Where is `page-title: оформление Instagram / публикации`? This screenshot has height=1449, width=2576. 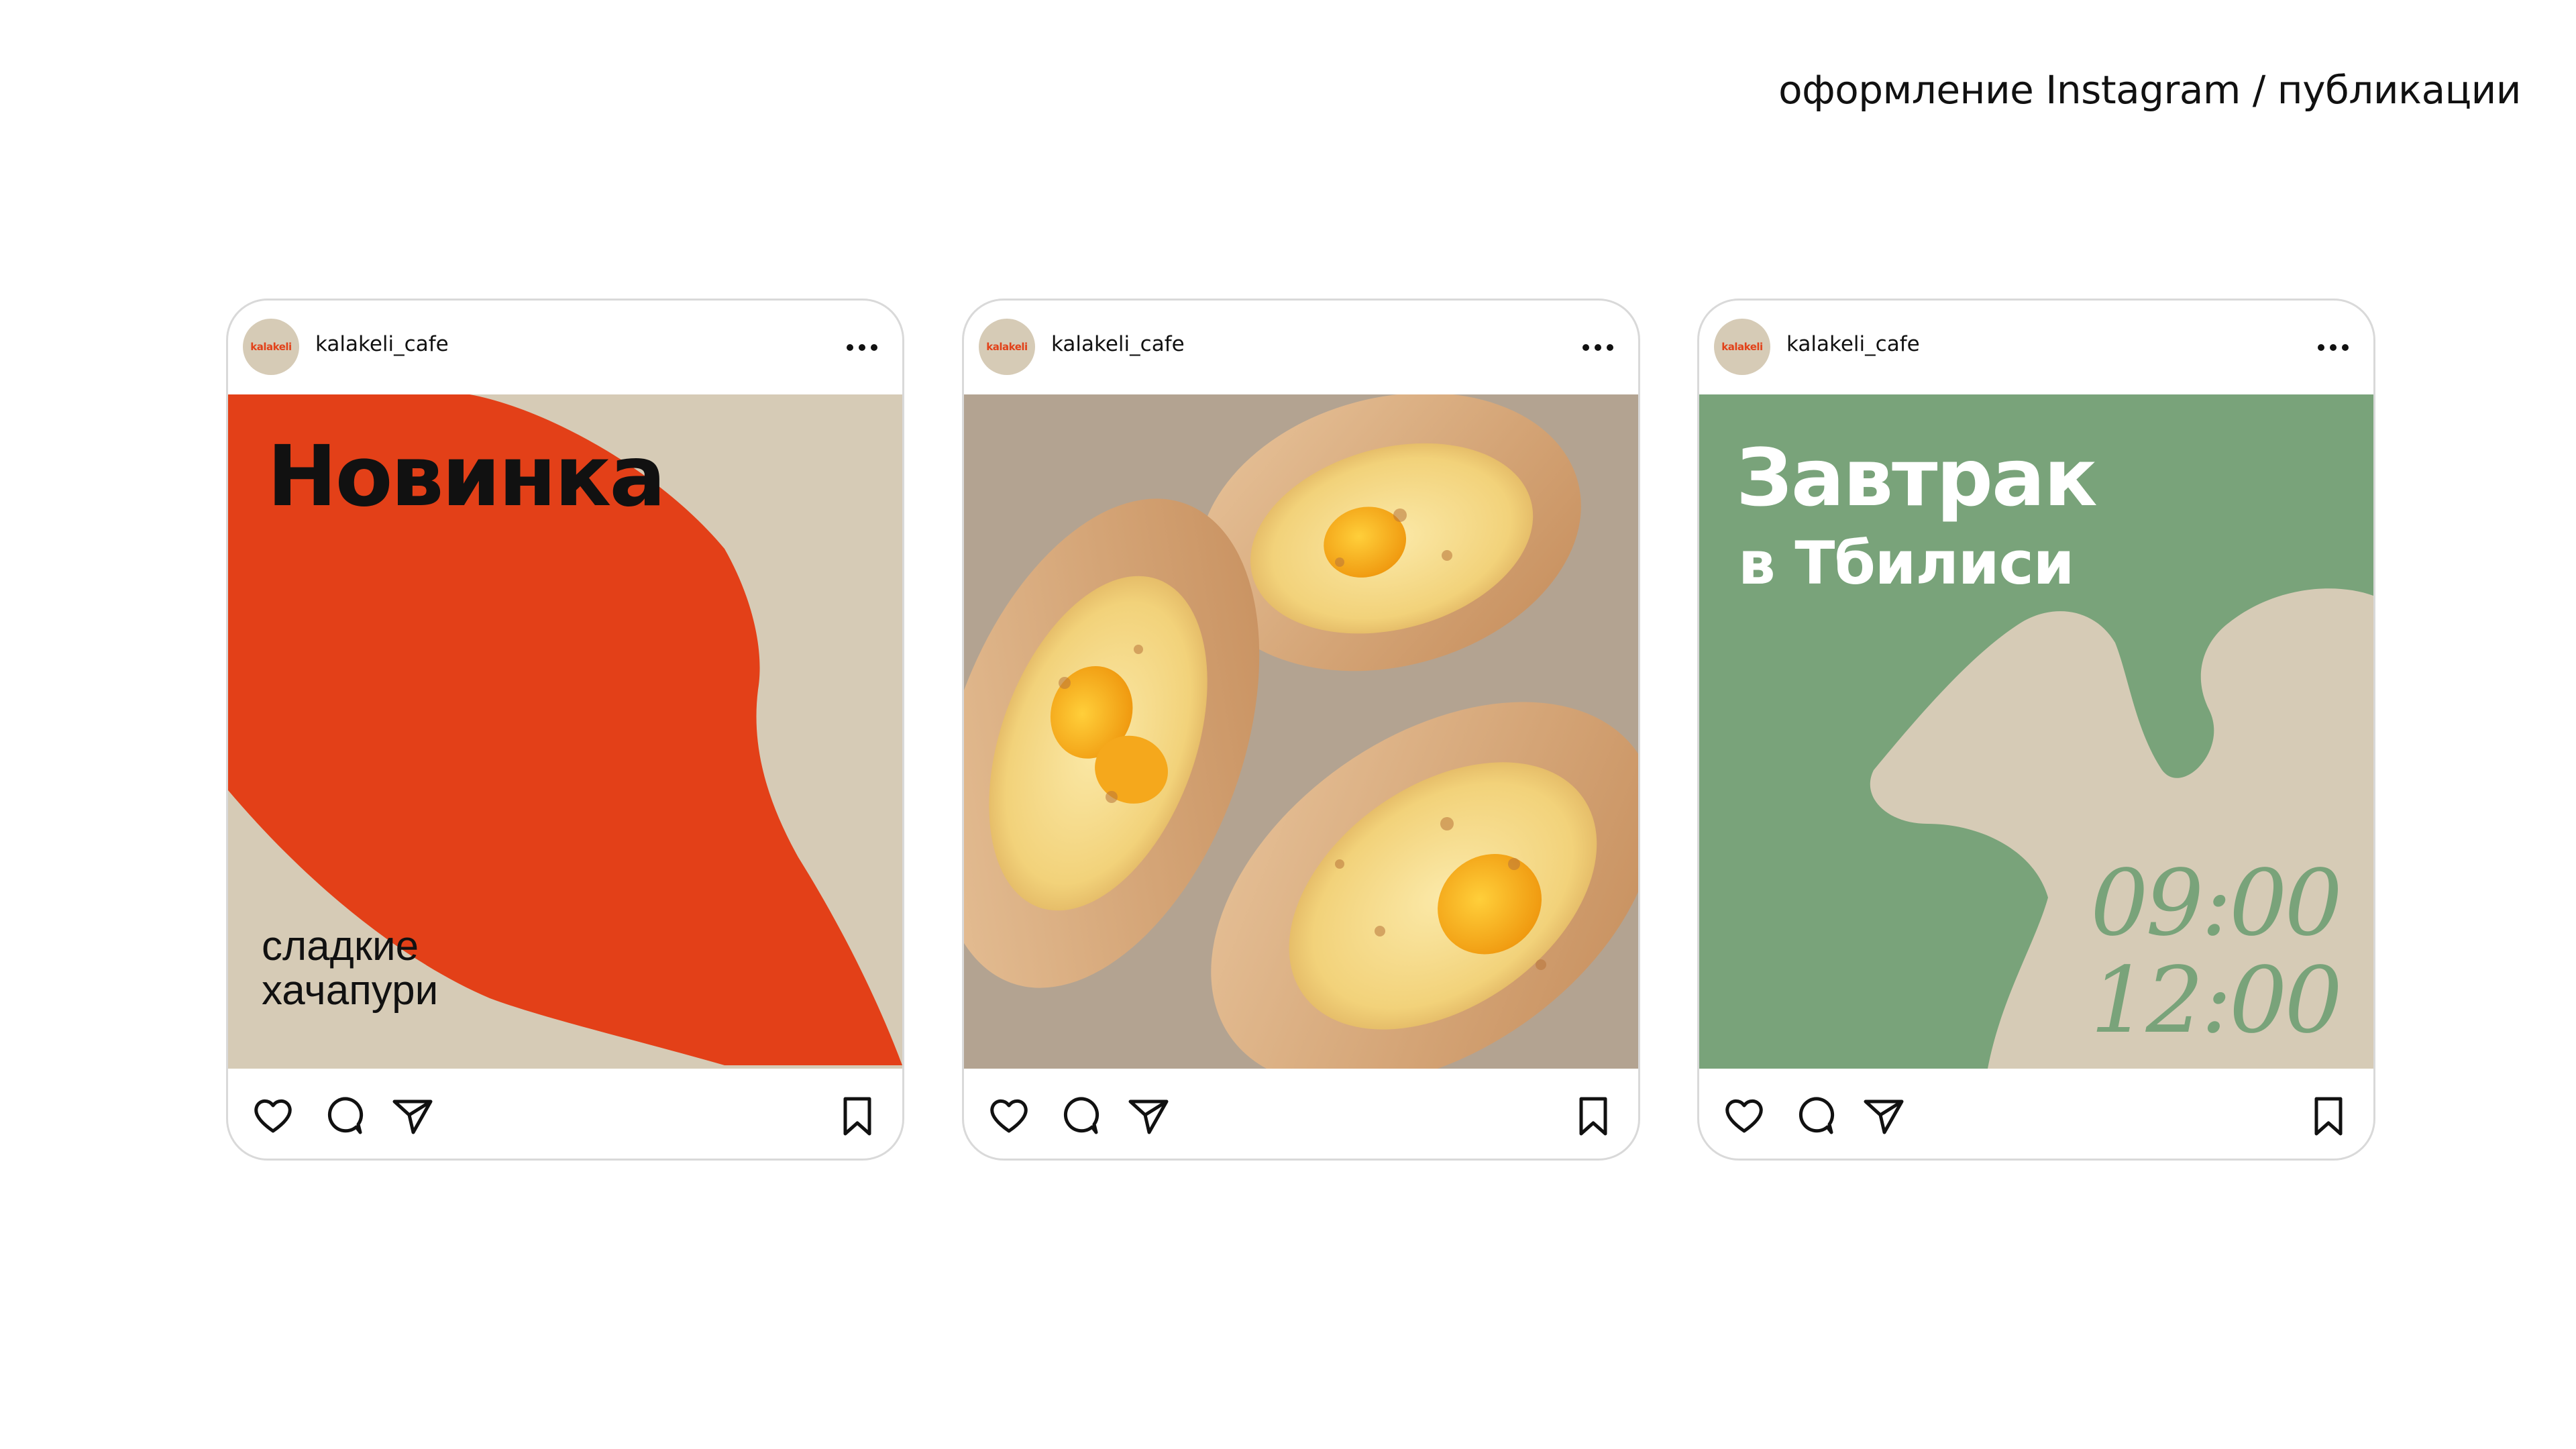
page-title: оформление Instagram / публикации is located at coordinates (2149, 90).